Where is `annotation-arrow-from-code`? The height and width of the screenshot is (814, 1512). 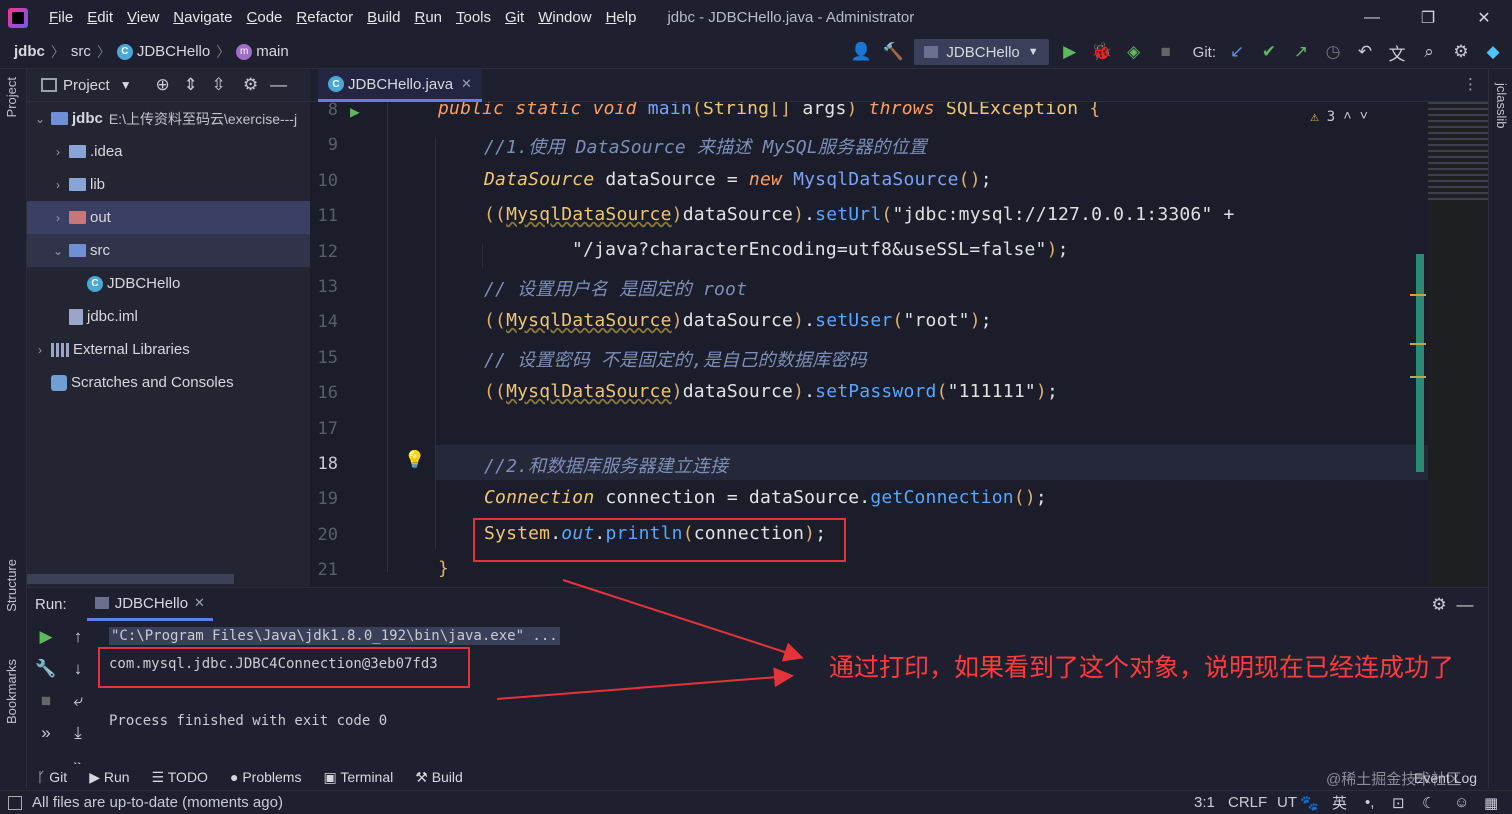
annotation-arrow-from-code is located at coordinates (683, 620).